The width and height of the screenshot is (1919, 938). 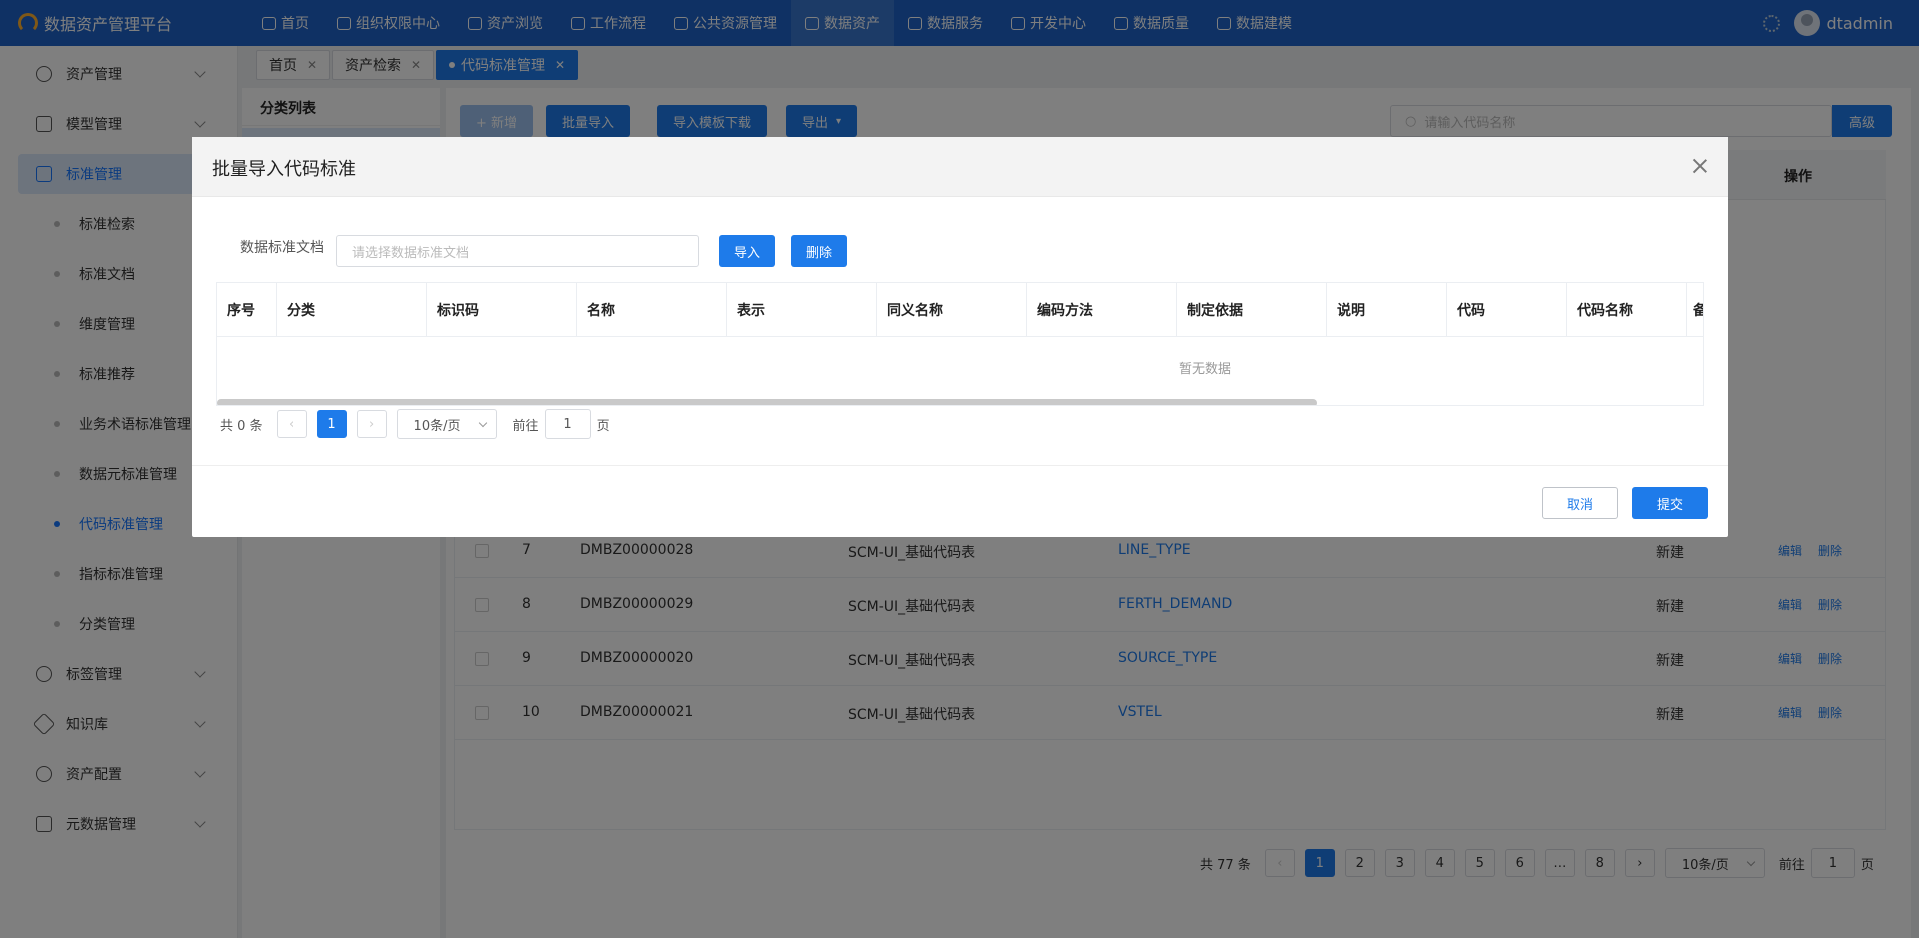 What do you see at coordinates (1204, 369) in the screenshot?
I see `empty-state: 暂无数据` at bounding box center [1204, 369].